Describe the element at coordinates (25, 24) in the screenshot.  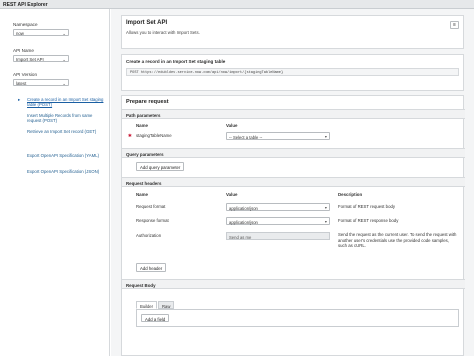
I see `namespace-label: Namespace` at that location.